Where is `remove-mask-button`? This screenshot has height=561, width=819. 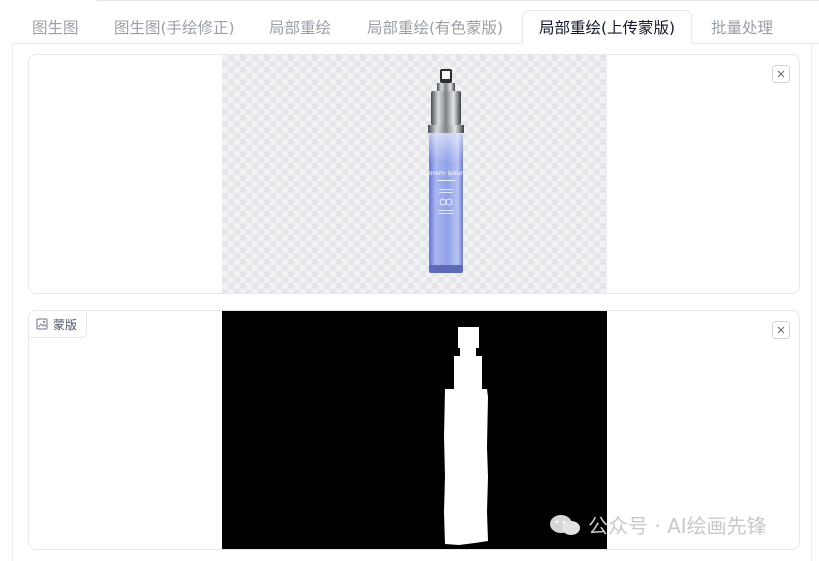
remove-mask-button is located at coordinates (781, 330).